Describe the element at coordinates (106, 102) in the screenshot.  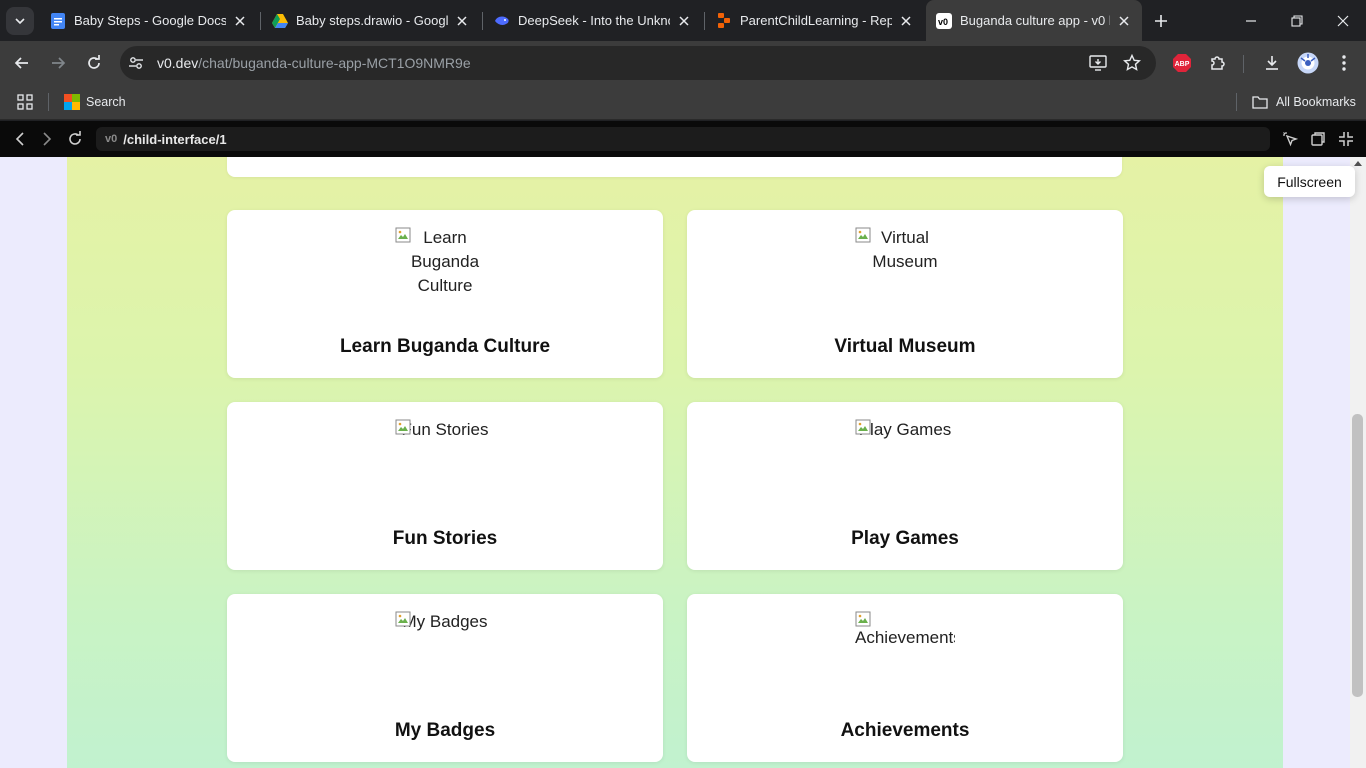
I see `bookmark-search-label: Search` at that location.